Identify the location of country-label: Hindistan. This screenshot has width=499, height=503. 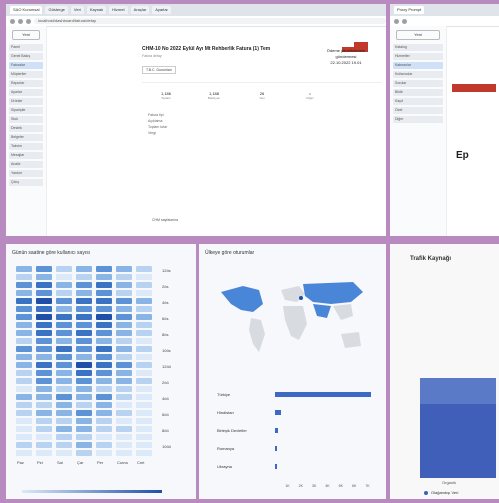
(225, 412).